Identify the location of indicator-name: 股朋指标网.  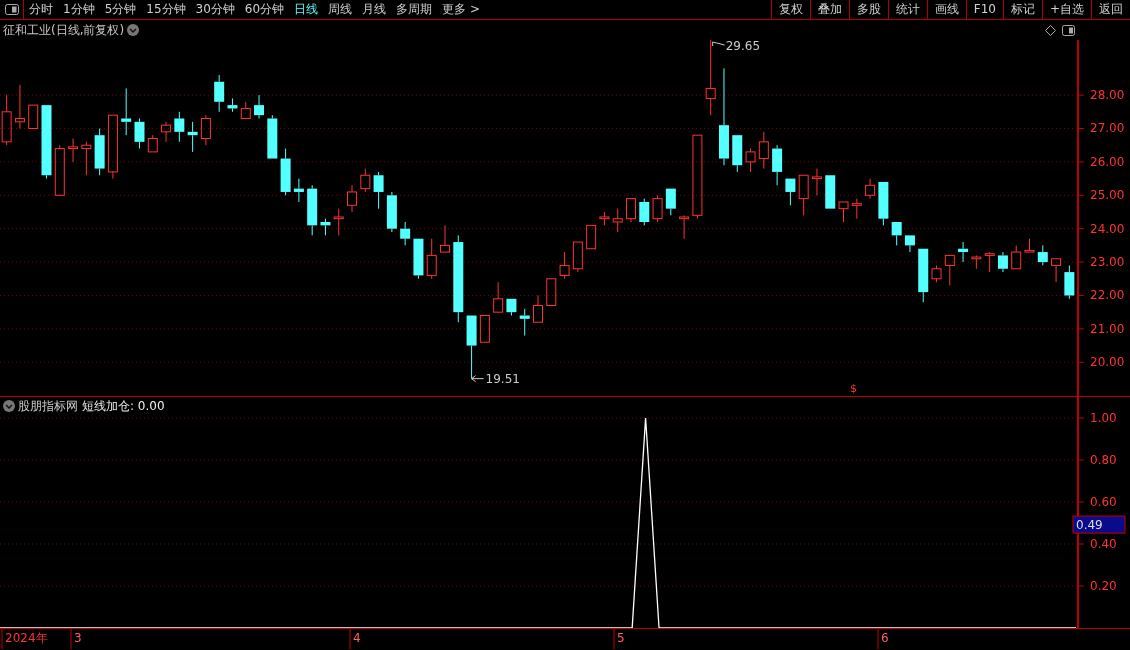
(48, 406).